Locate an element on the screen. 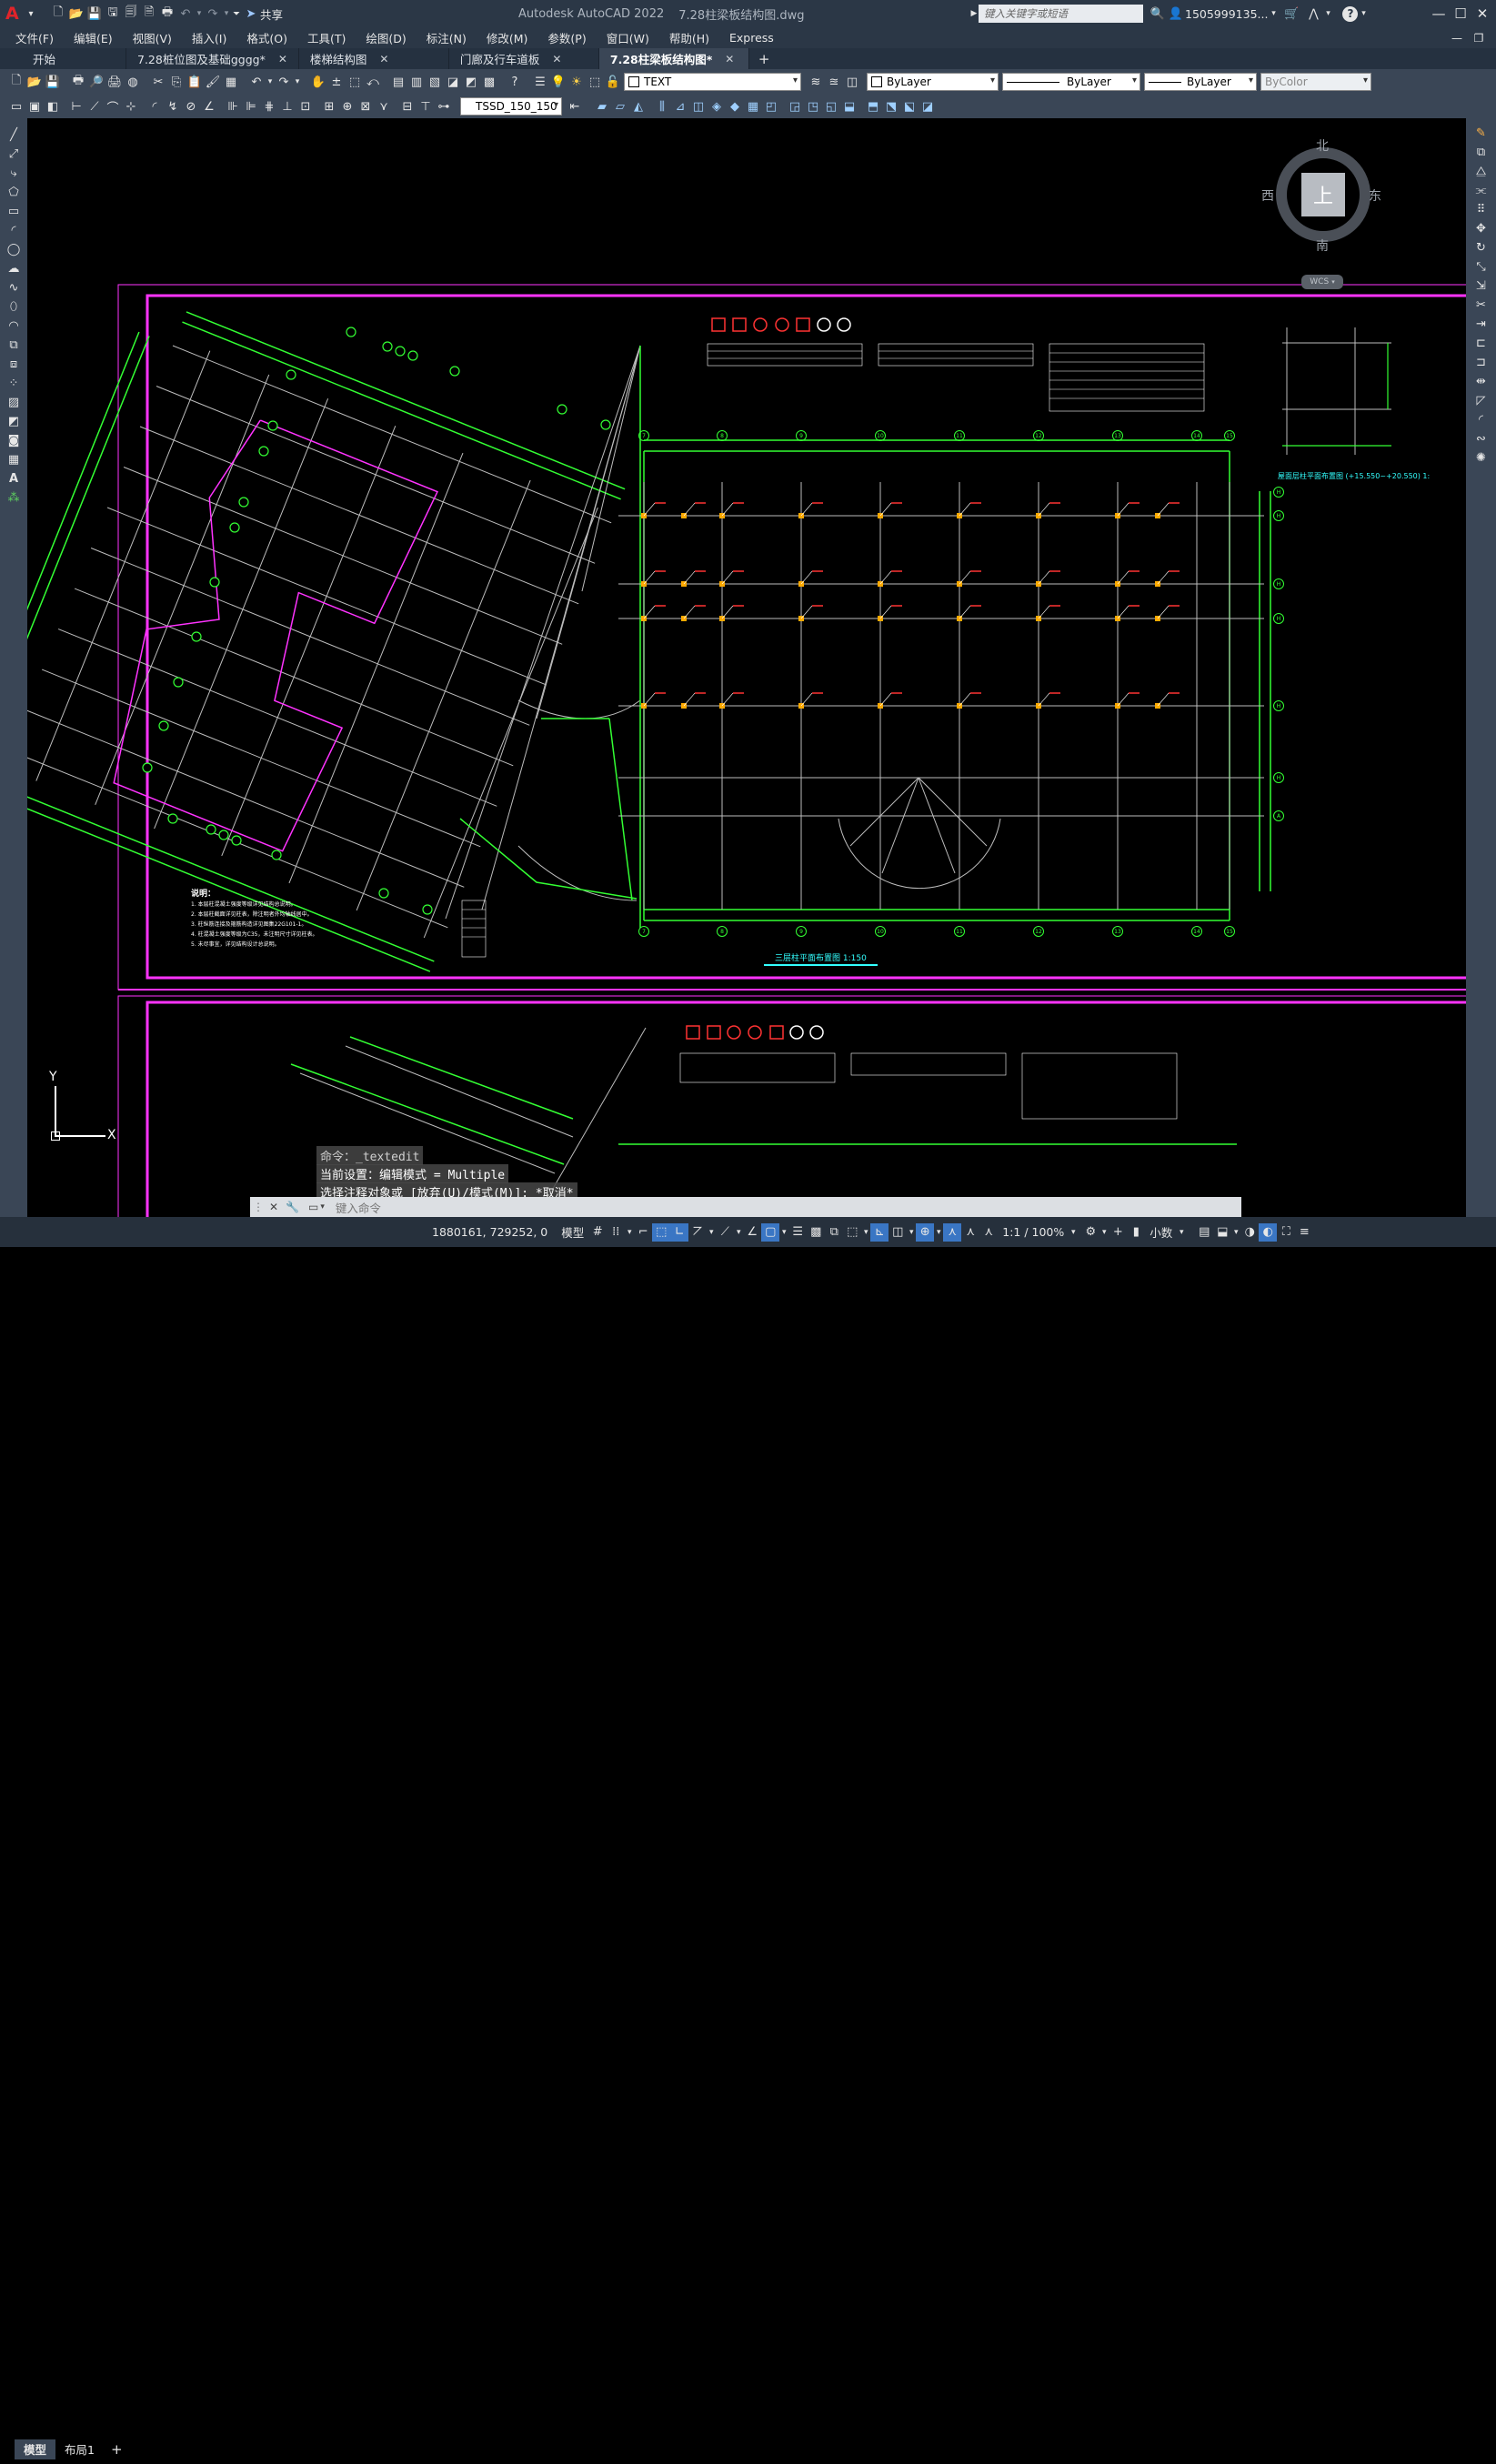 The height and width of the screenshot is (2464, 1496). gizmo-icon: ⊕ is located at coordinates (925, 1232).